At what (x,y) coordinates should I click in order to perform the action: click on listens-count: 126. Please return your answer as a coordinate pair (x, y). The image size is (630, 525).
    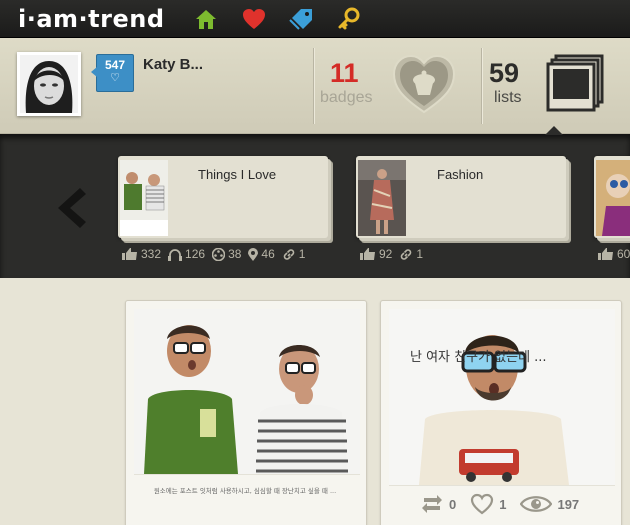
    Looking at the image, I should click on (195, 254).